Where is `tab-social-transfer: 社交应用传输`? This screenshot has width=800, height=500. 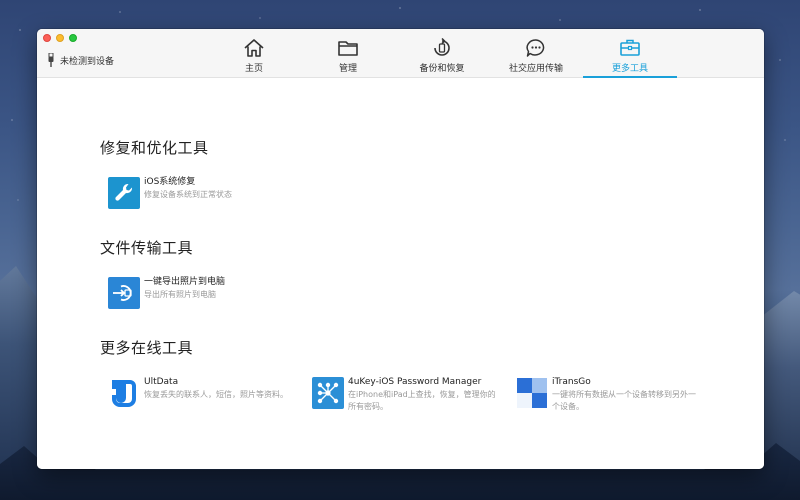 tab-social-transfer: 社交应用传输 is located at coordinates (536, 53).